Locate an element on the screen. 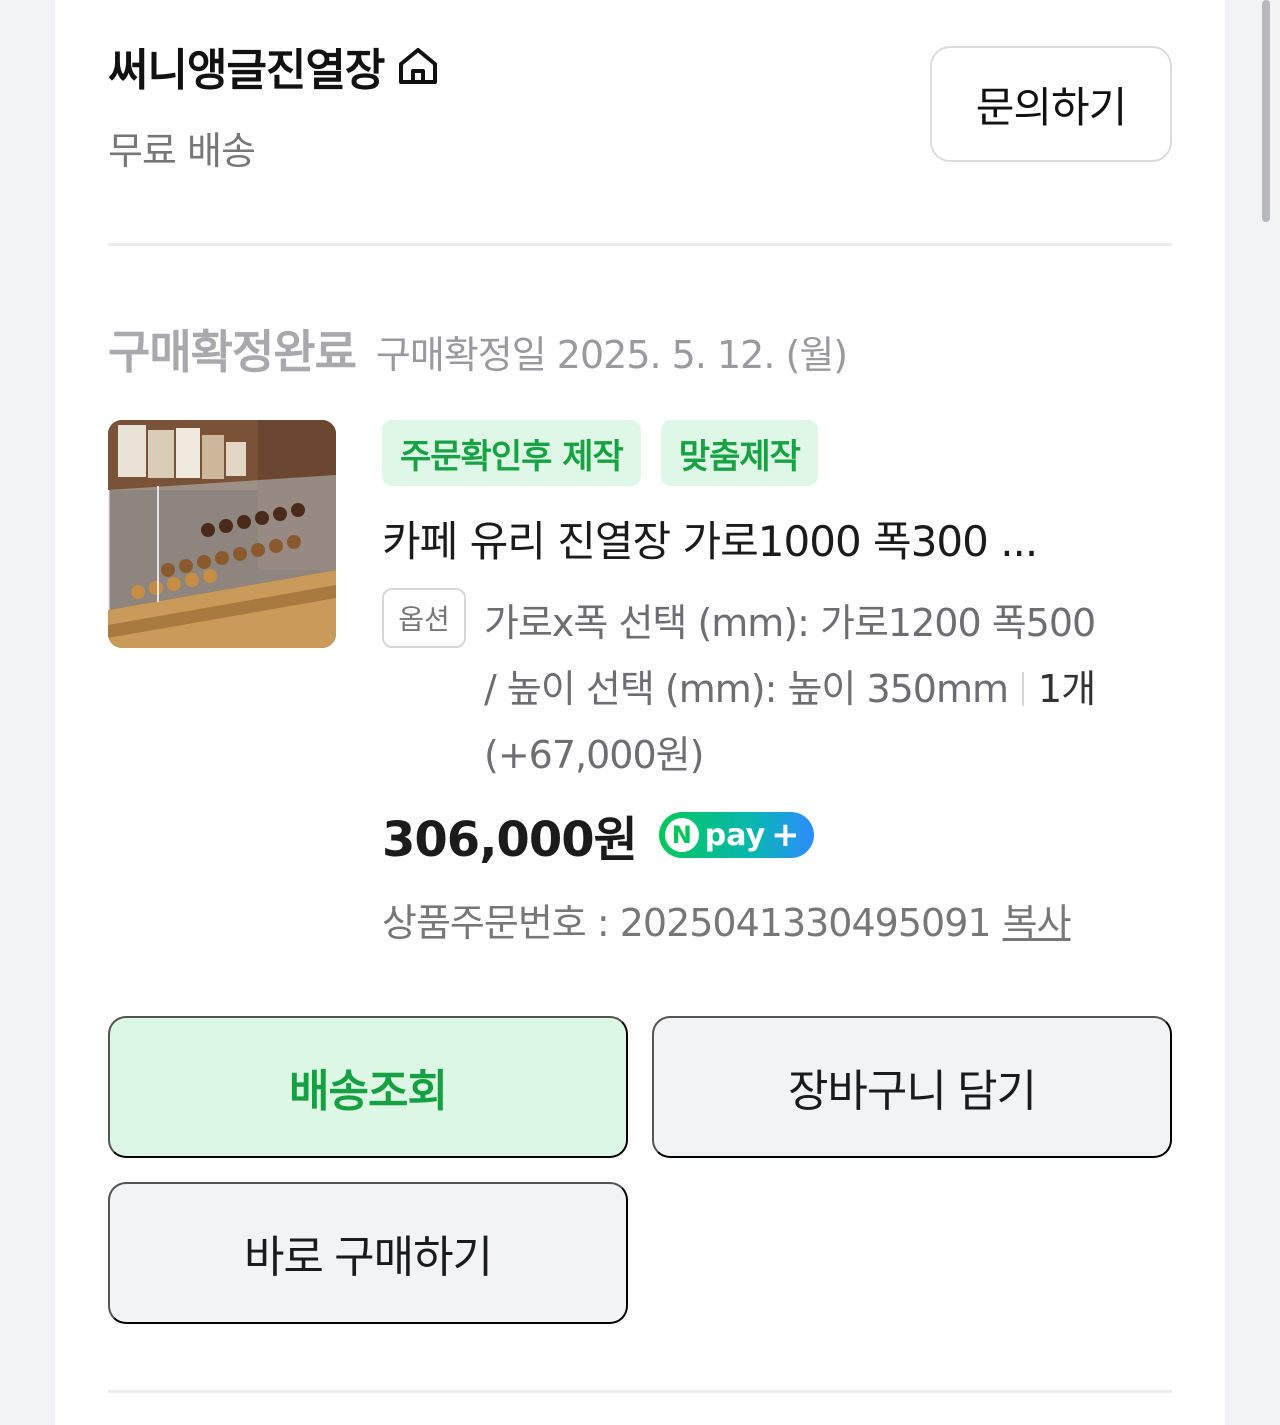 This screenshot has width=1280, height=1425. buy-now-button: 바로 구매하기 is located at coordinates (368, 1253).